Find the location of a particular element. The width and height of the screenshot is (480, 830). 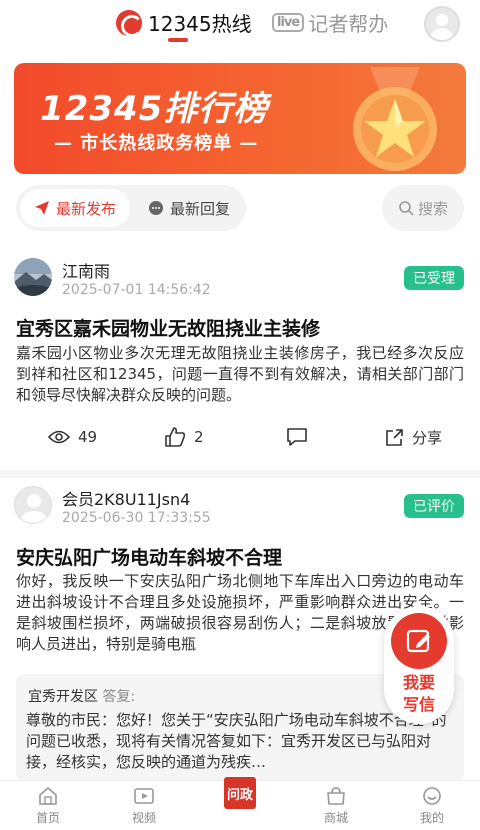

hotline-logo-icon is located at coordinates (129, 23).